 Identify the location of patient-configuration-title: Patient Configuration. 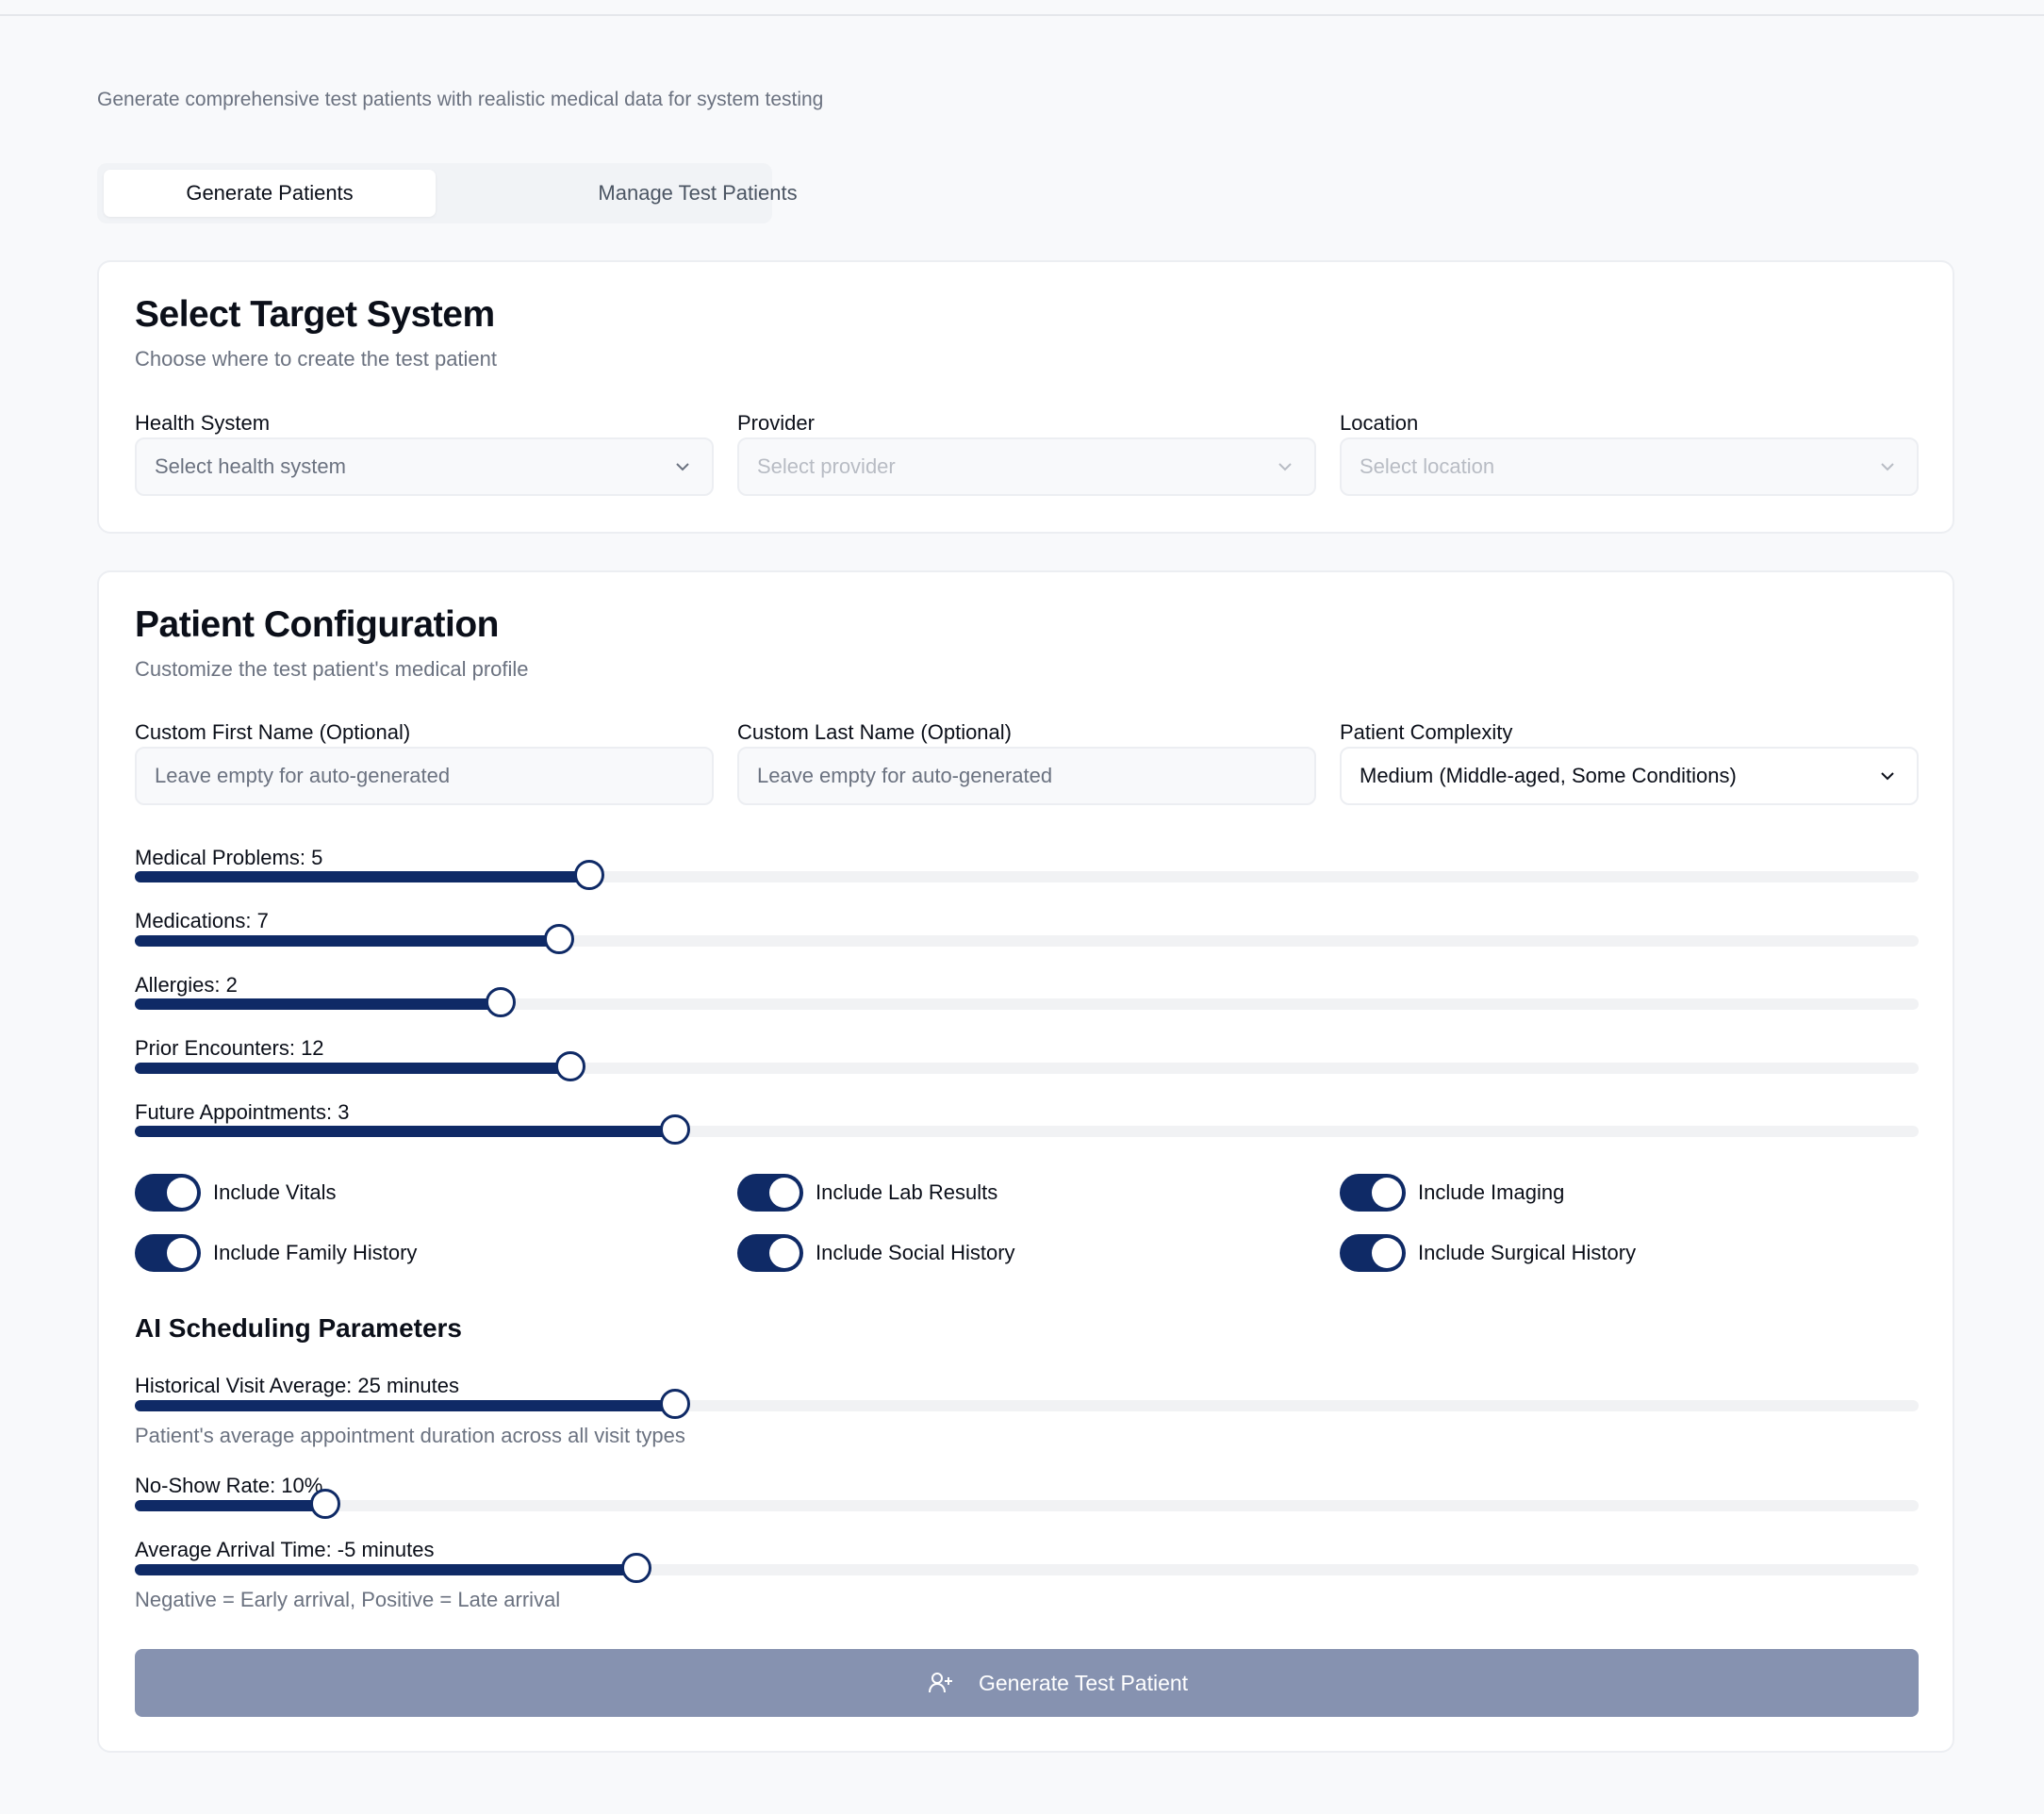
(317, 624).